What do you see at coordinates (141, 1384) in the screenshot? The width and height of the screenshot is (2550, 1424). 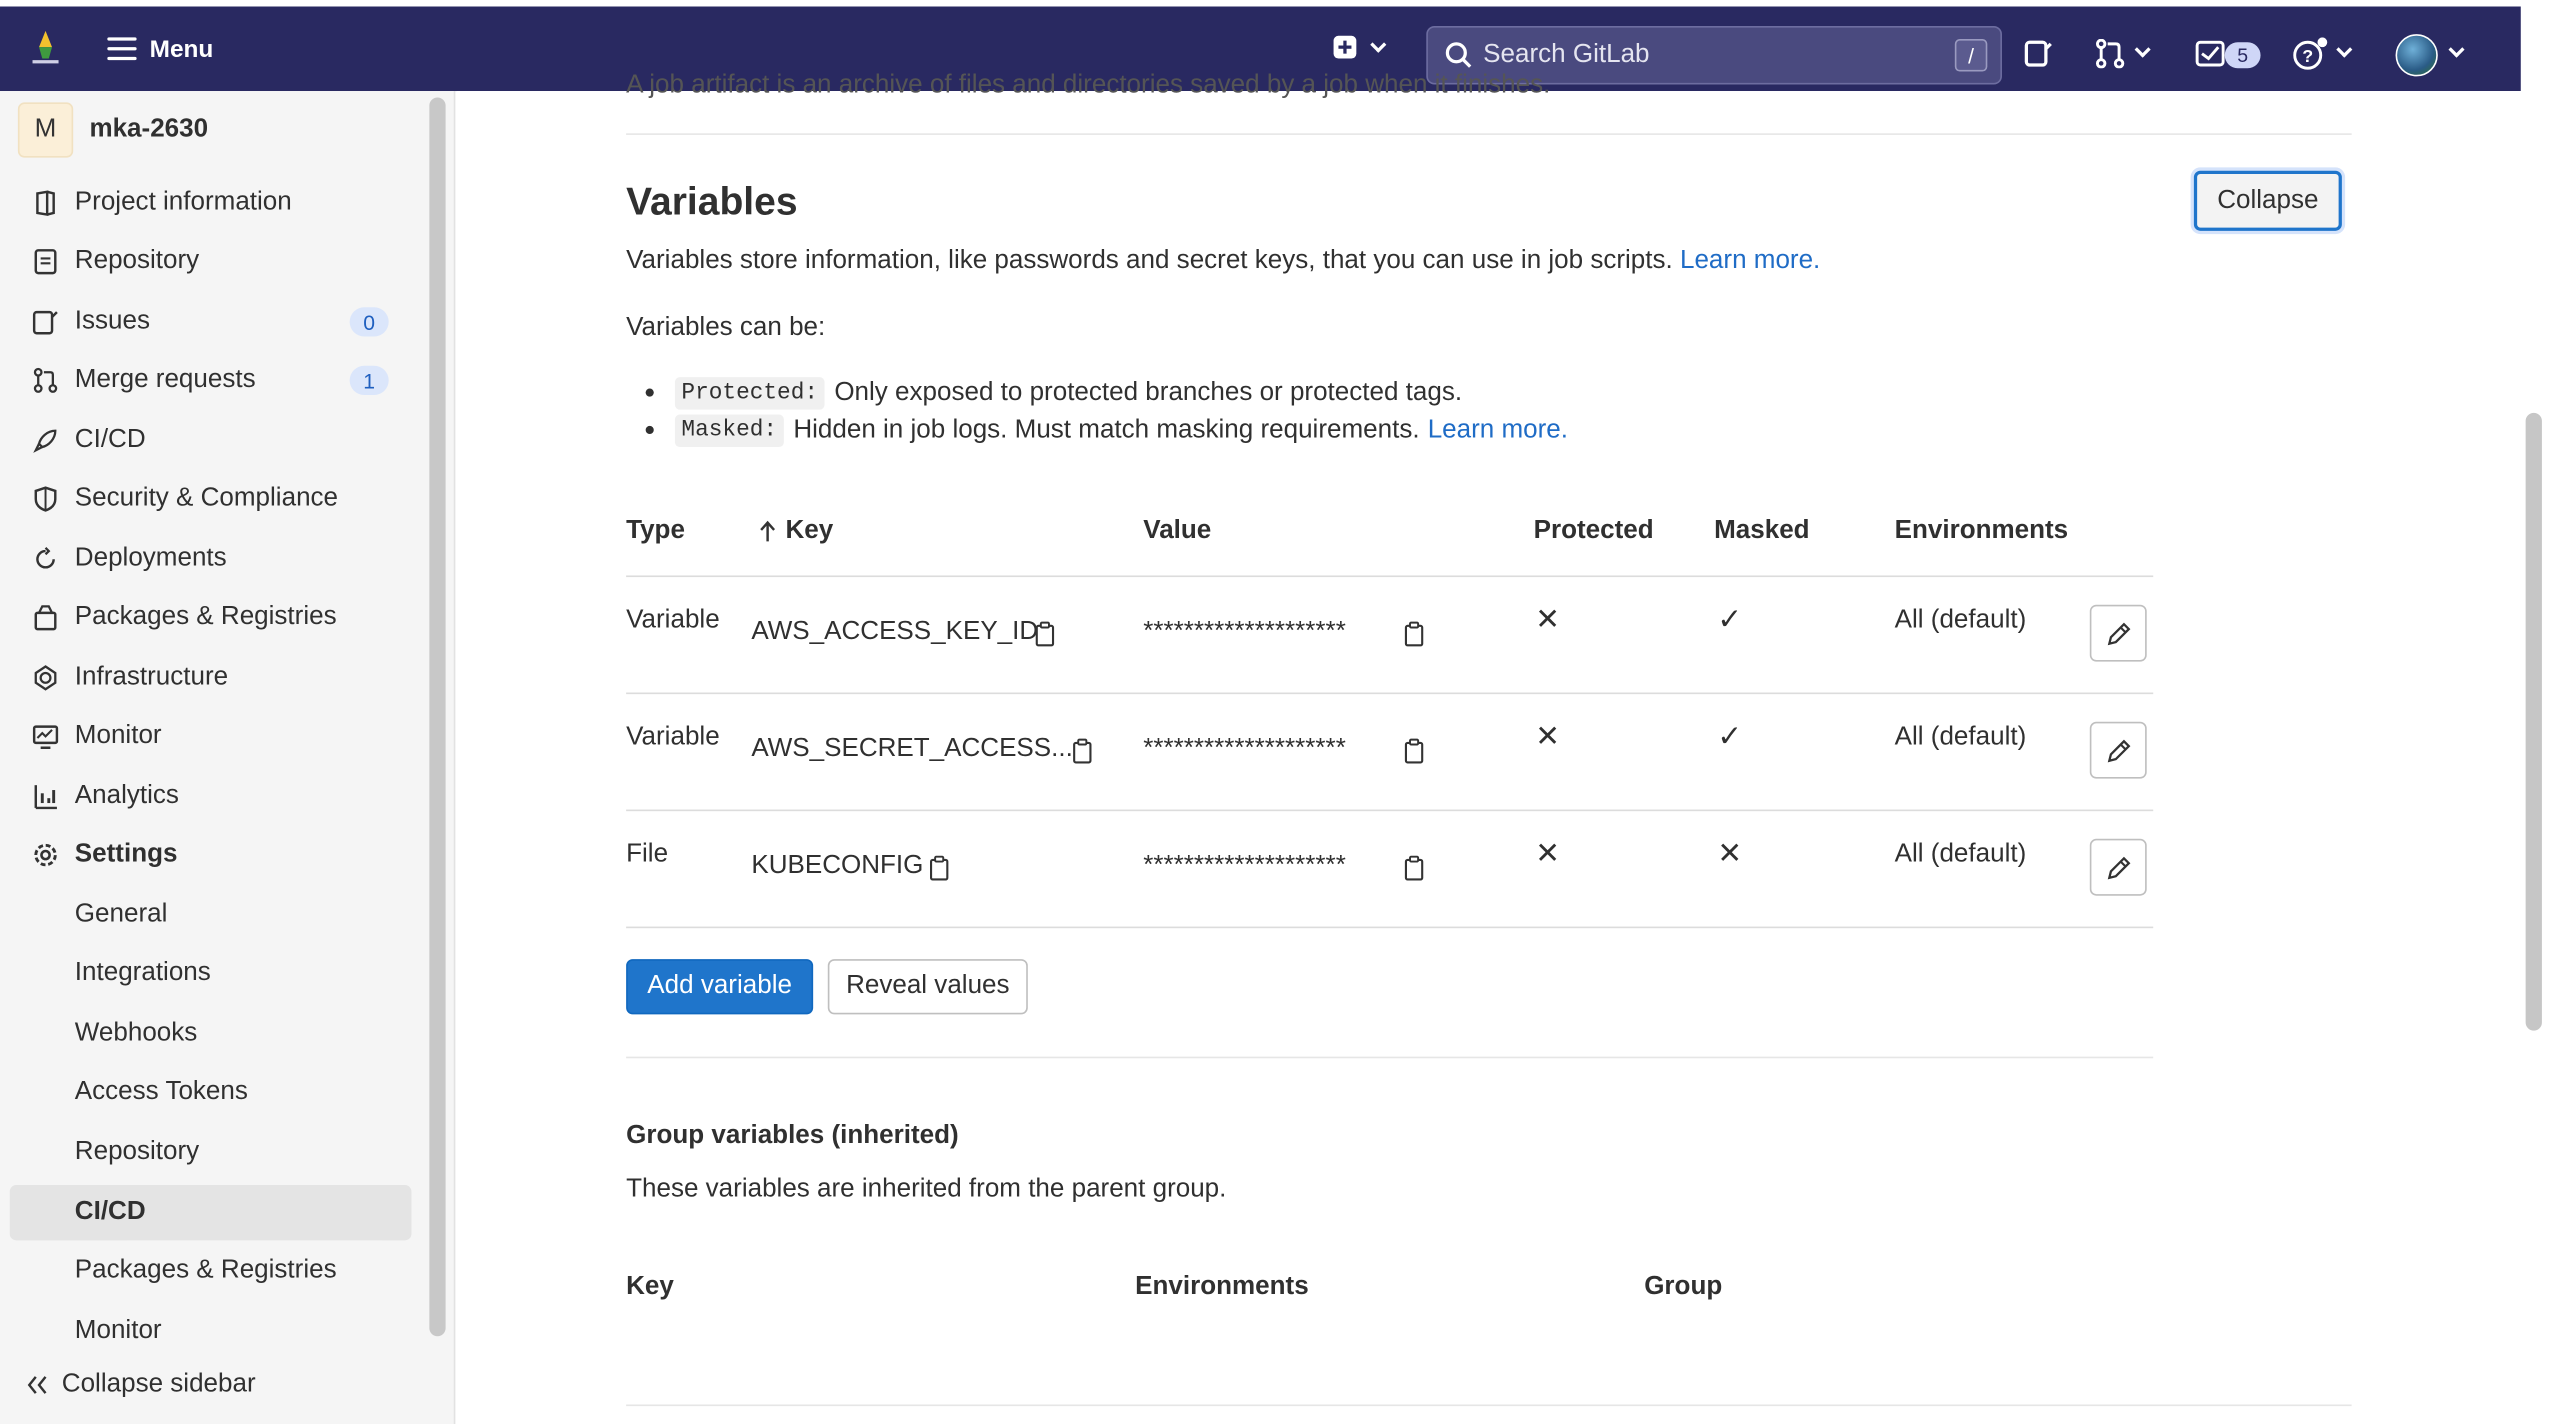 I see `collapse-sidebar-button: Collapse sidebar` at bounding box center [141, 1384].